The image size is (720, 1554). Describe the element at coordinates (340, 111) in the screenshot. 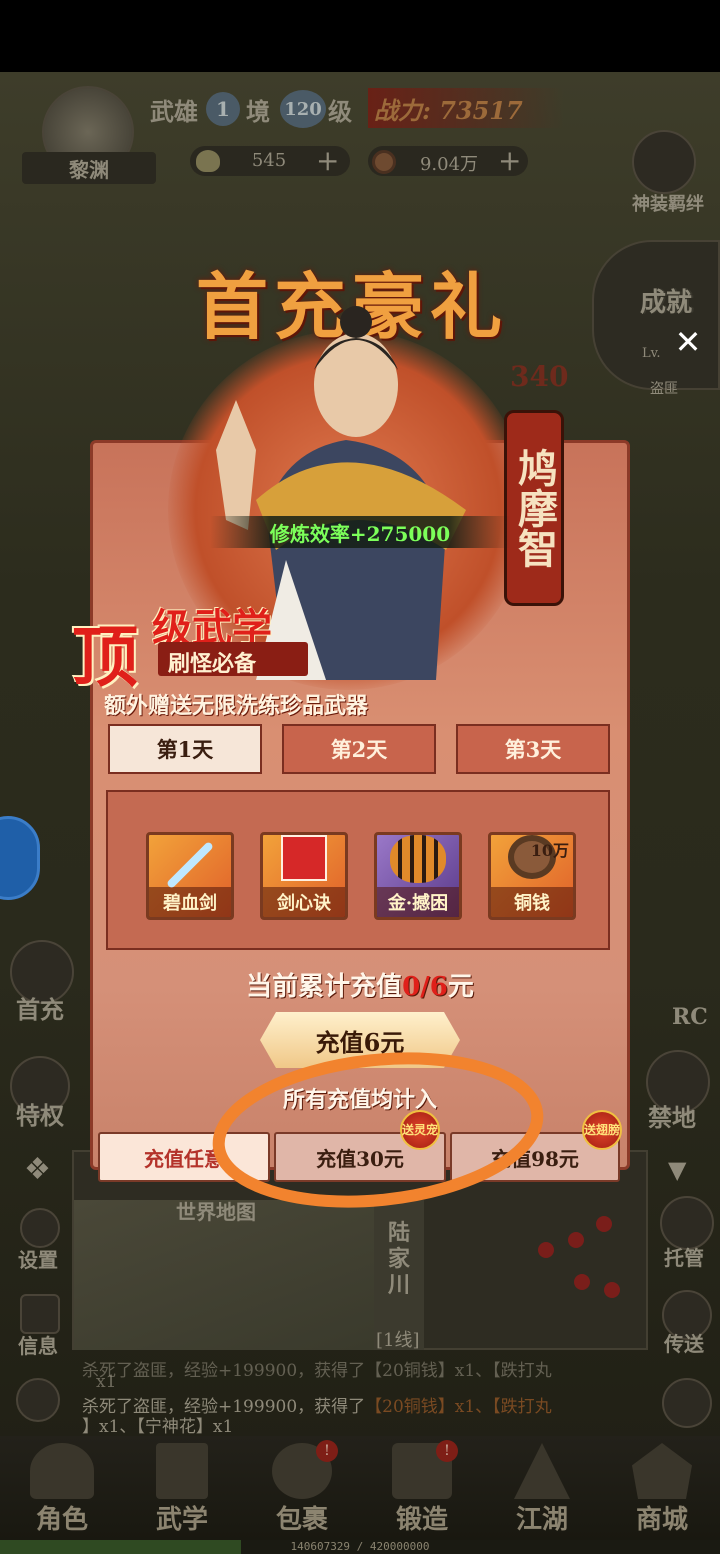

I see `level-label: 级` at that location.